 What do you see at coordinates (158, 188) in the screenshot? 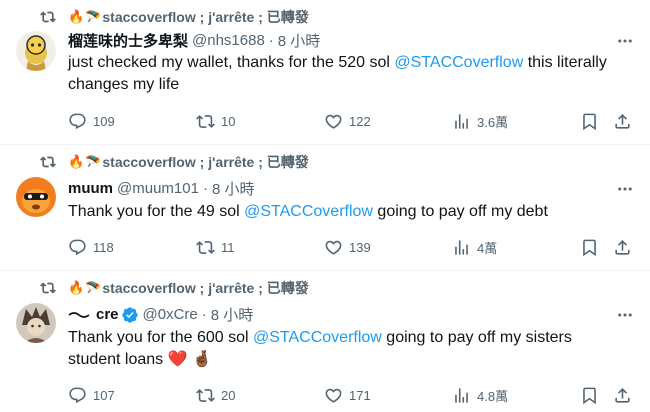
I see `user-handle: @muum101` at bounding box center [158, 188].